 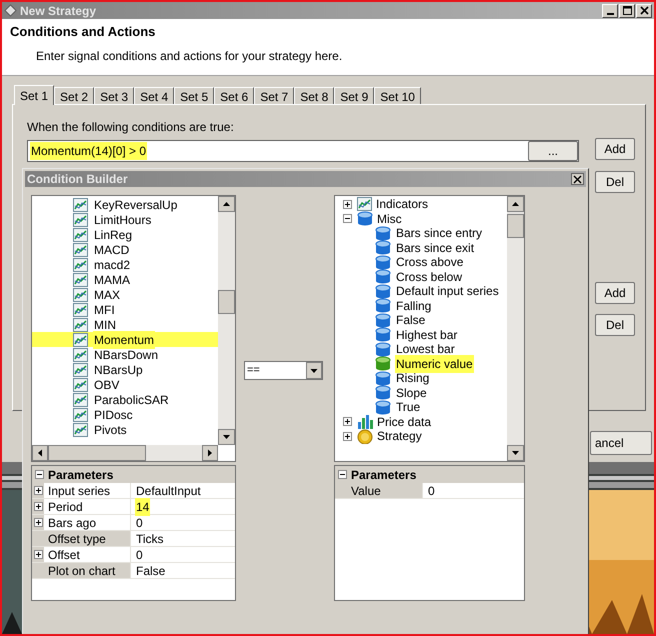 What do you see at coordinates (125, 219) in the screenshot?
I see `list-item: LimitHours` at bounding box center [125, 219].